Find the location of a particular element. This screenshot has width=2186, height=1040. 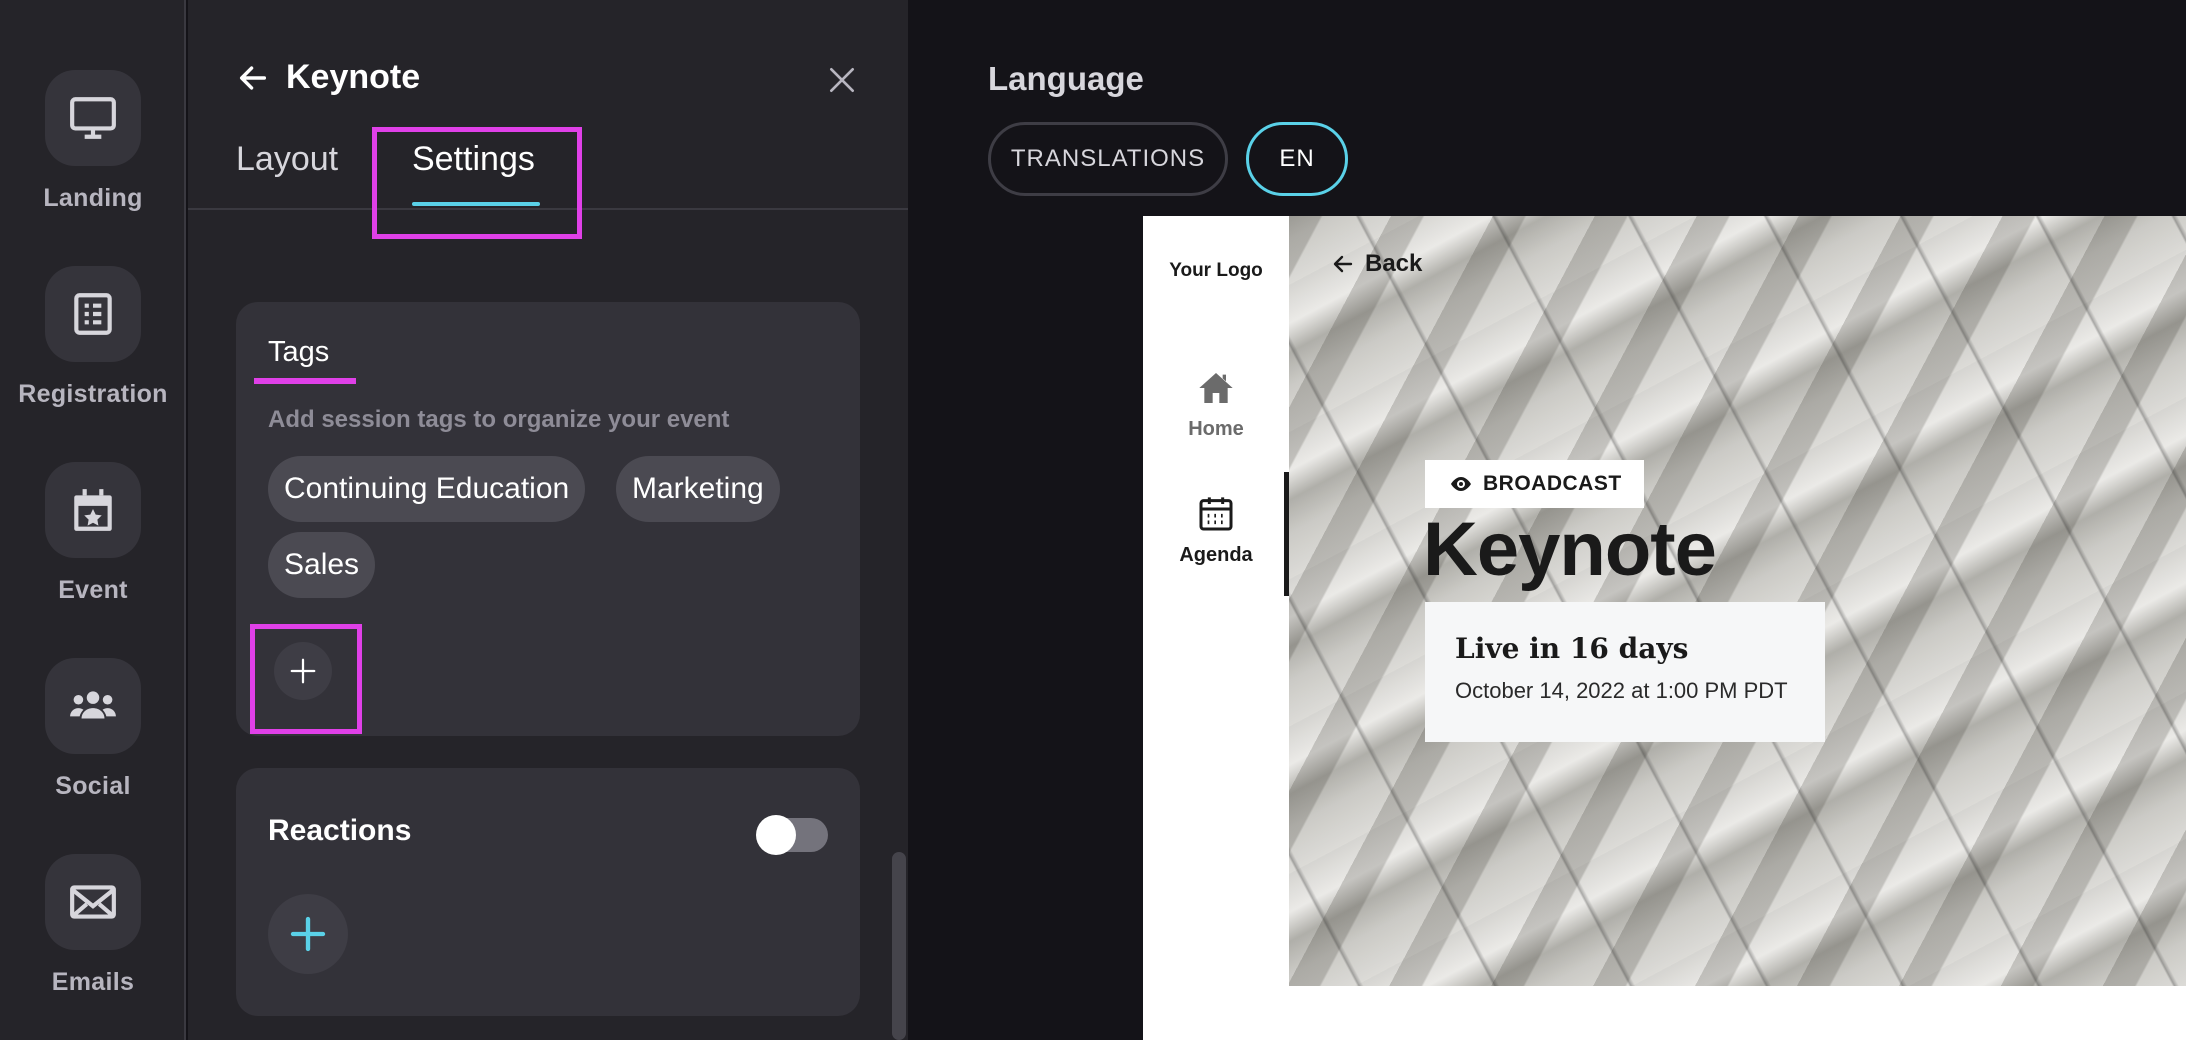

reactions-title: Reactions is located at coordinates (340, 830).